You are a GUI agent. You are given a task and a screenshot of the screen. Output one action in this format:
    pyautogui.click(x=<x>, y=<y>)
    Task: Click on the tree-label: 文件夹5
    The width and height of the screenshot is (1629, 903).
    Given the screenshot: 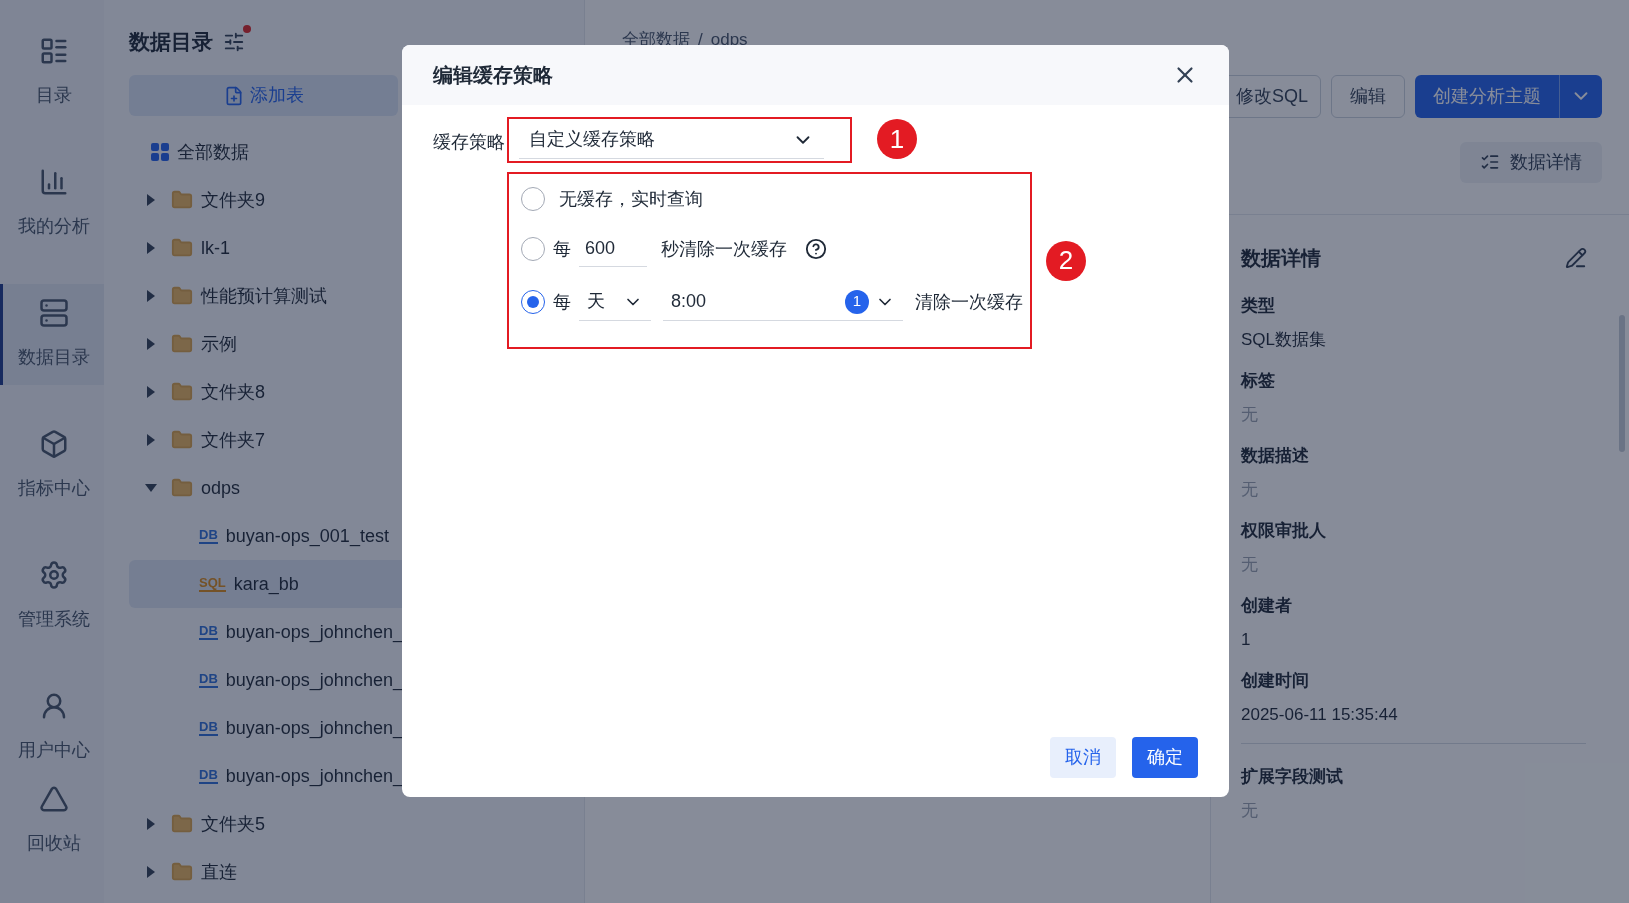 What is the action you would take?
    pyautogui.click(x=233, y=824)
    